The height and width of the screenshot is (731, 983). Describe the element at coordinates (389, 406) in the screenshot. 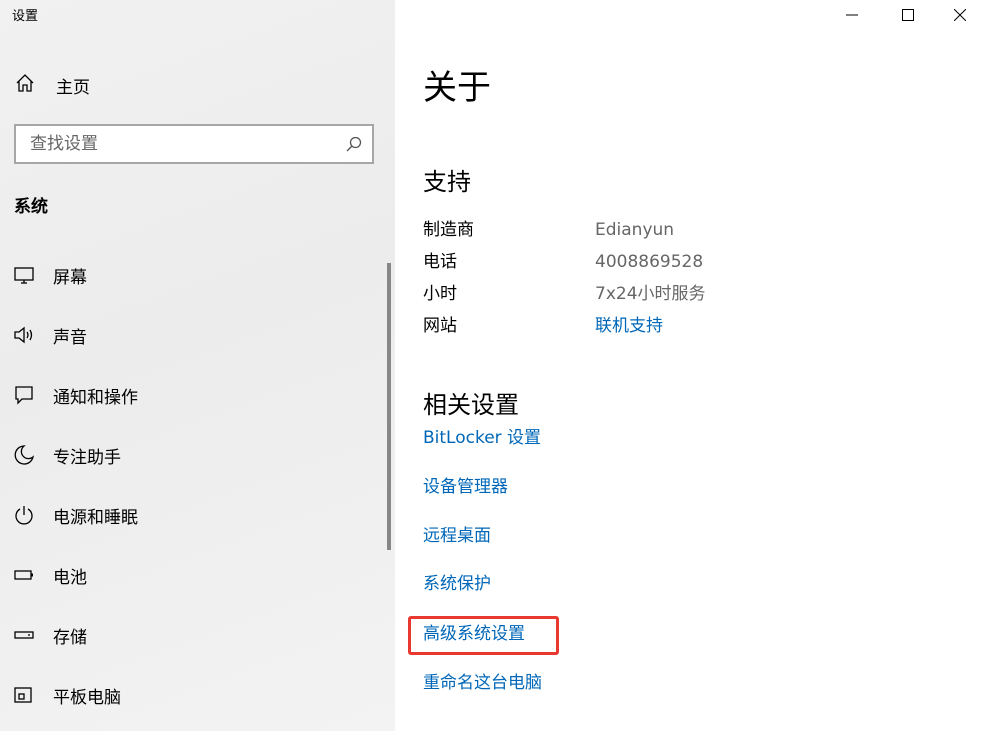

I see `sidebar-scrollbar` at that location.